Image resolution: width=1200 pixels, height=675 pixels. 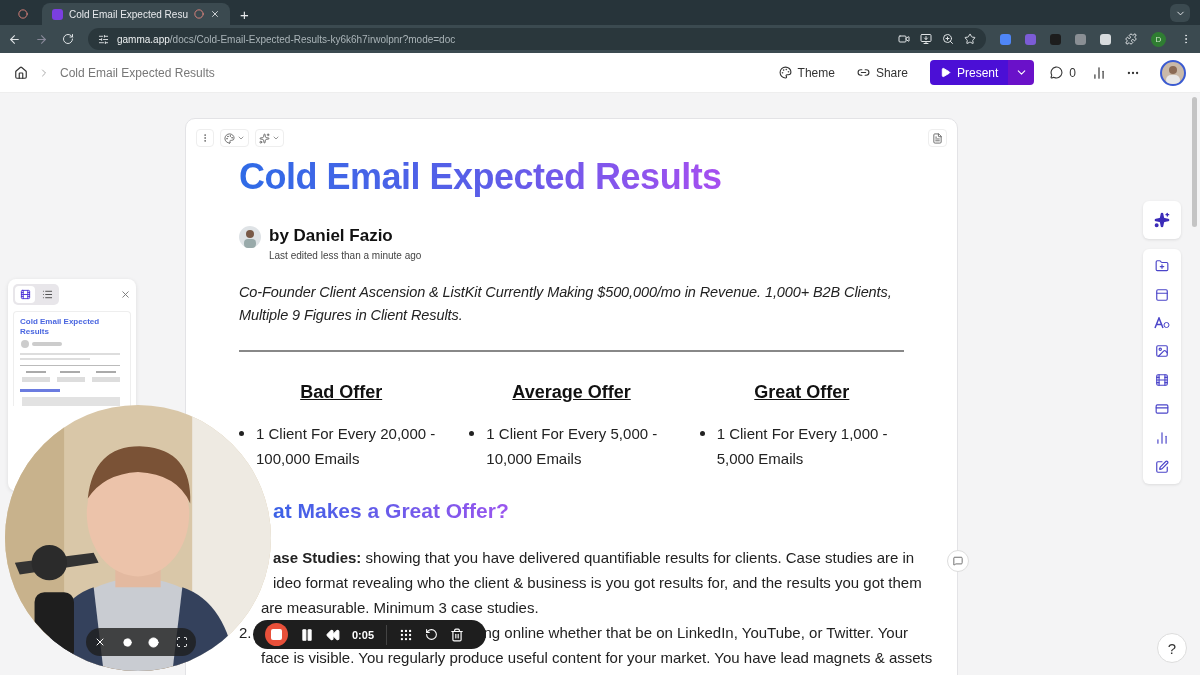 I want to click on undo-icon, so click(x=432, y=634).